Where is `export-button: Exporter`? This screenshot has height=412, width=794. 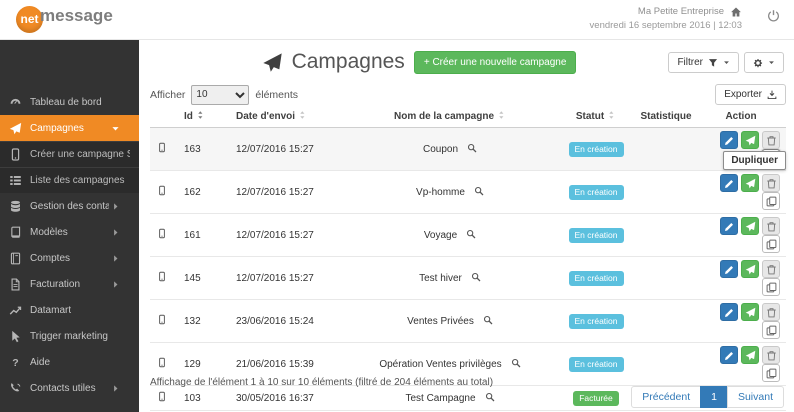
export-button: Exporter is located at coordinates (750, 94).